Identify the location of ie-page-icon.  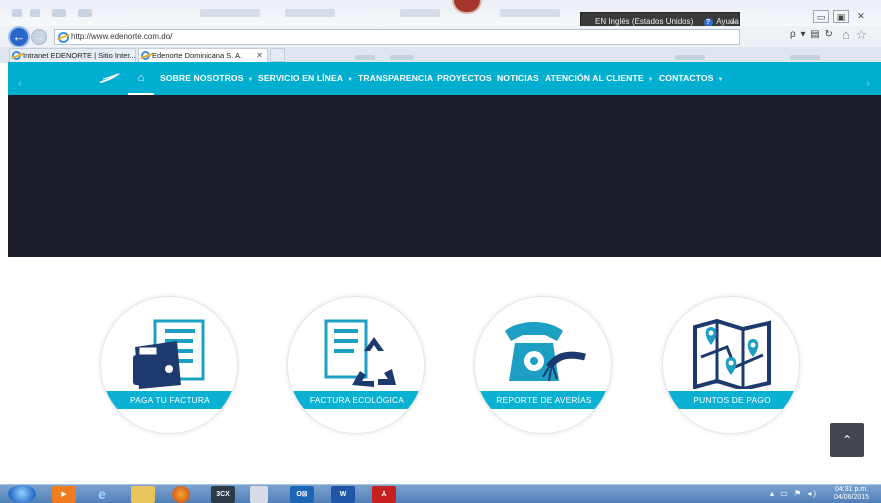
(63, 37).